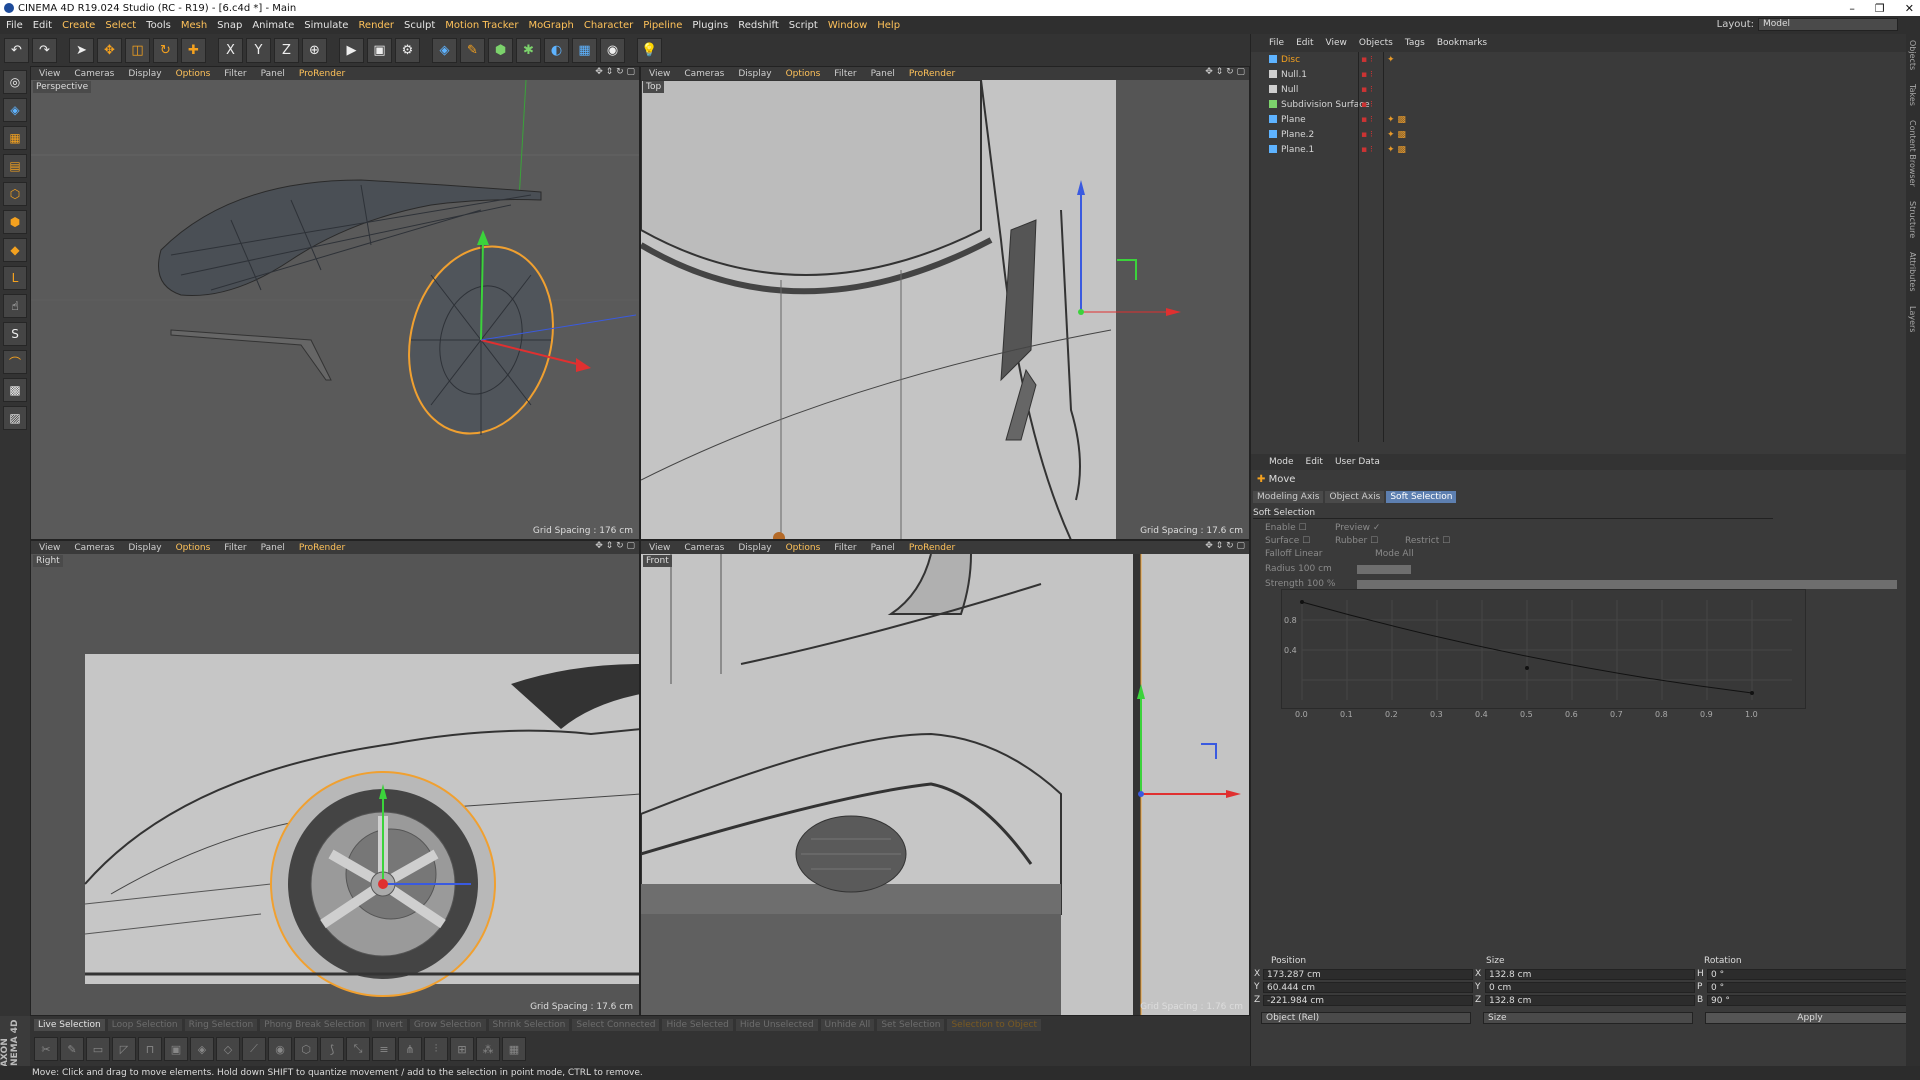  Describe the element at coordinates (758, 25) in the screenshot. I see `menu-redshift: Redshift` at that location.